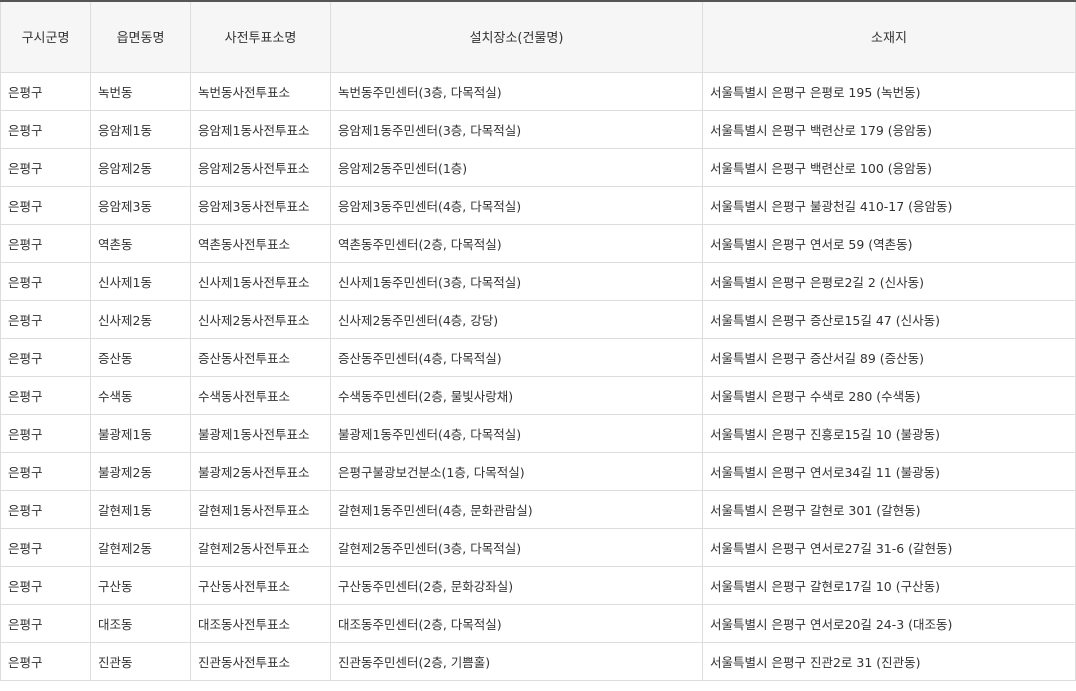  What do you see at coordinates (889, 509) in the screenshot?
I see `cell-address: 서울특별시 은평구 갈현로 301 (갈현동)` at bounding box center [889, 509].